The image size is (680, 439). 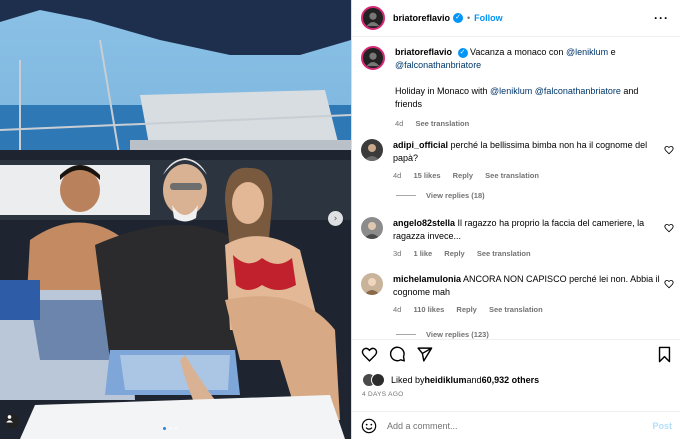 I want to click on comment-username: michelamulonia, so click(x=427, y=279).